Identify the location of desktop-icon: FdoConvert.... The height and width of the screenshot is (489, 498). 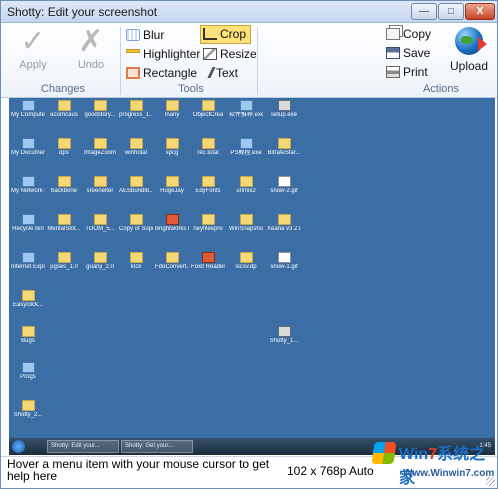
(172, 261).